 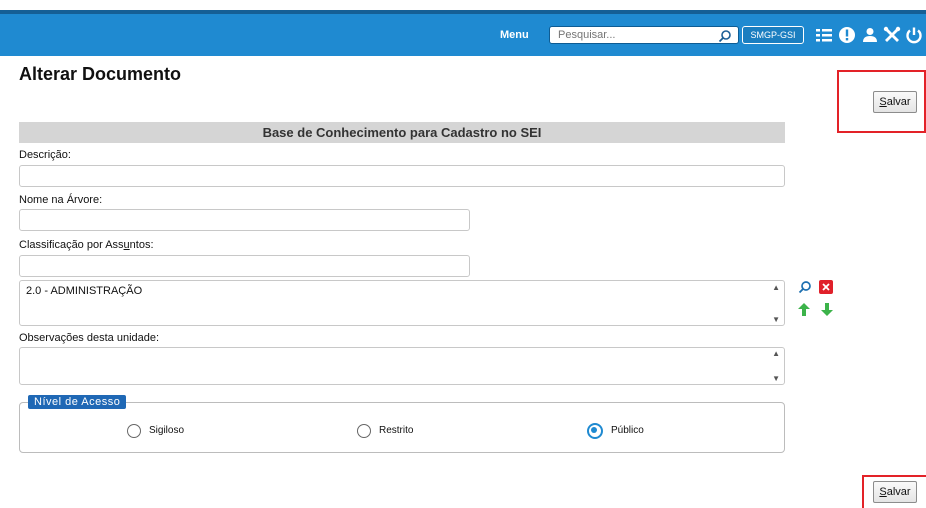 What do you see at coordinates (827, 309) in the screenshot?
I see `move-down-icon` at bounding box center [827, 309].